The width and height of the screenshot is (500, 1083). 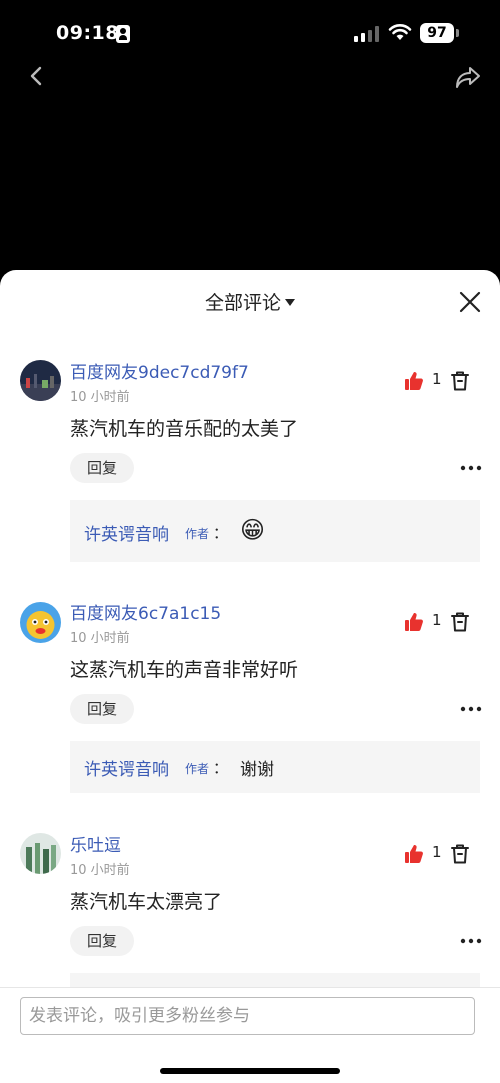 I want to click on reply-content: 谢谢, so click(x=257, y=770).